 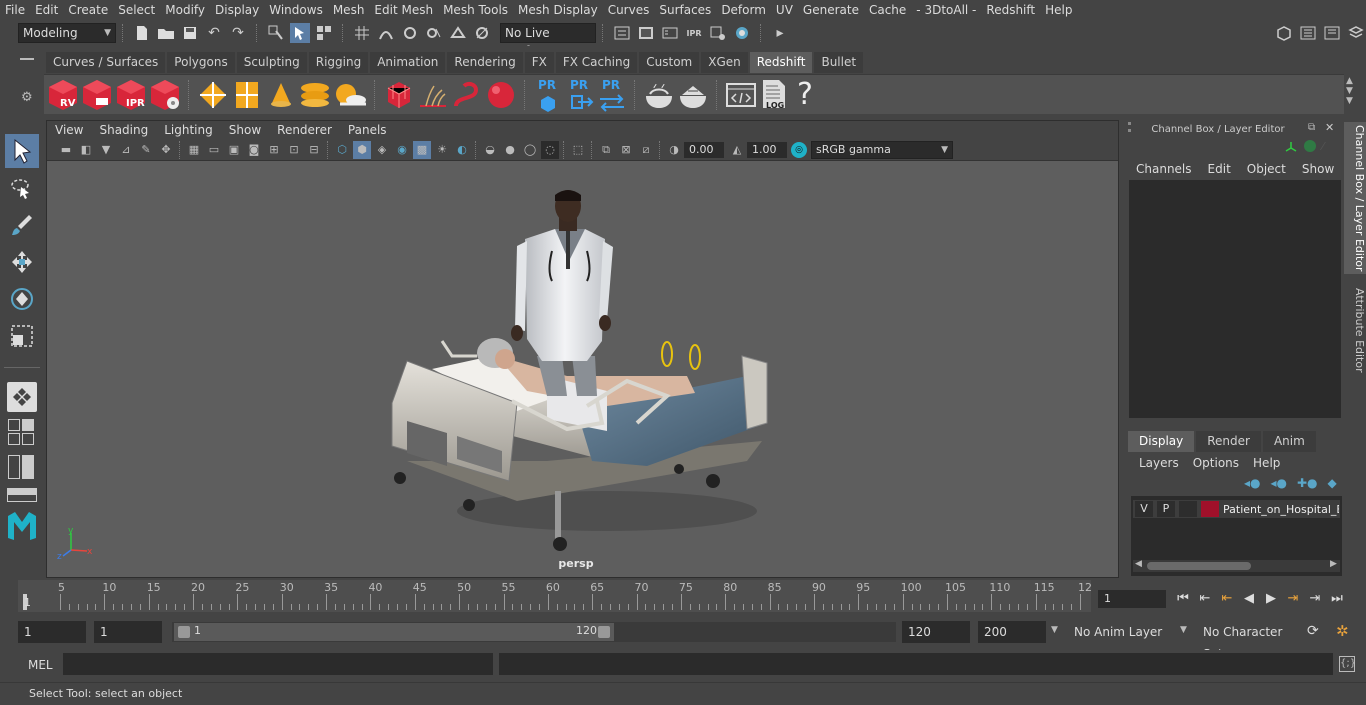 I want to click on layer-color-swatch, so click(x=1210, y=509).